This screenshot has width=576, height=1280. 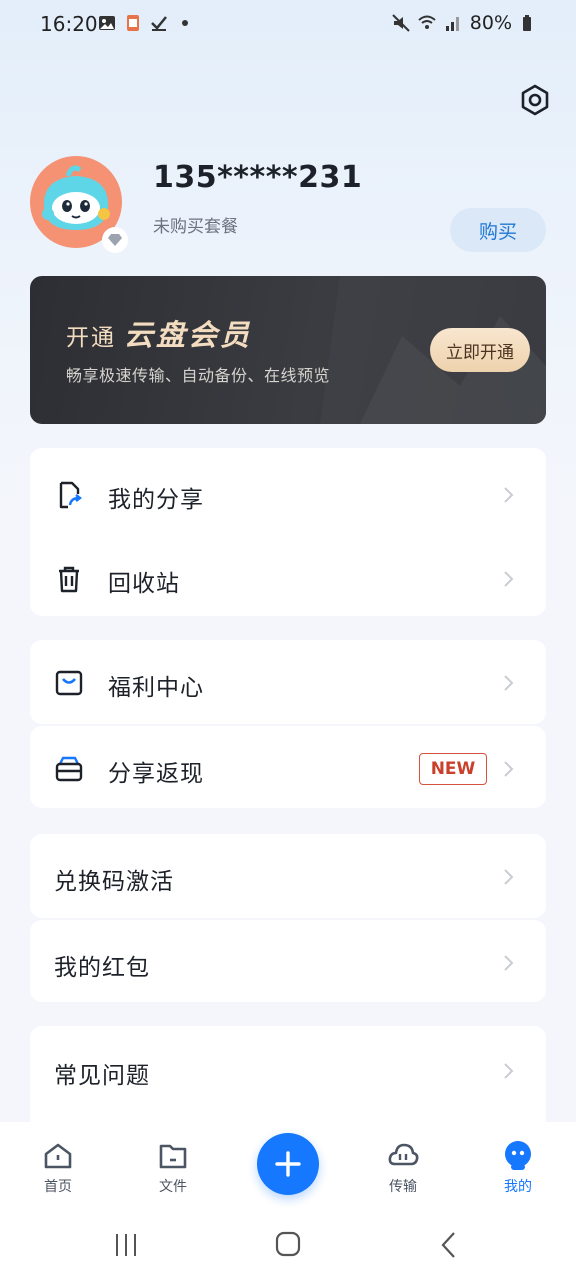 I want to click on menu-item-label: 常见问题, so click(x=102, y=1076).